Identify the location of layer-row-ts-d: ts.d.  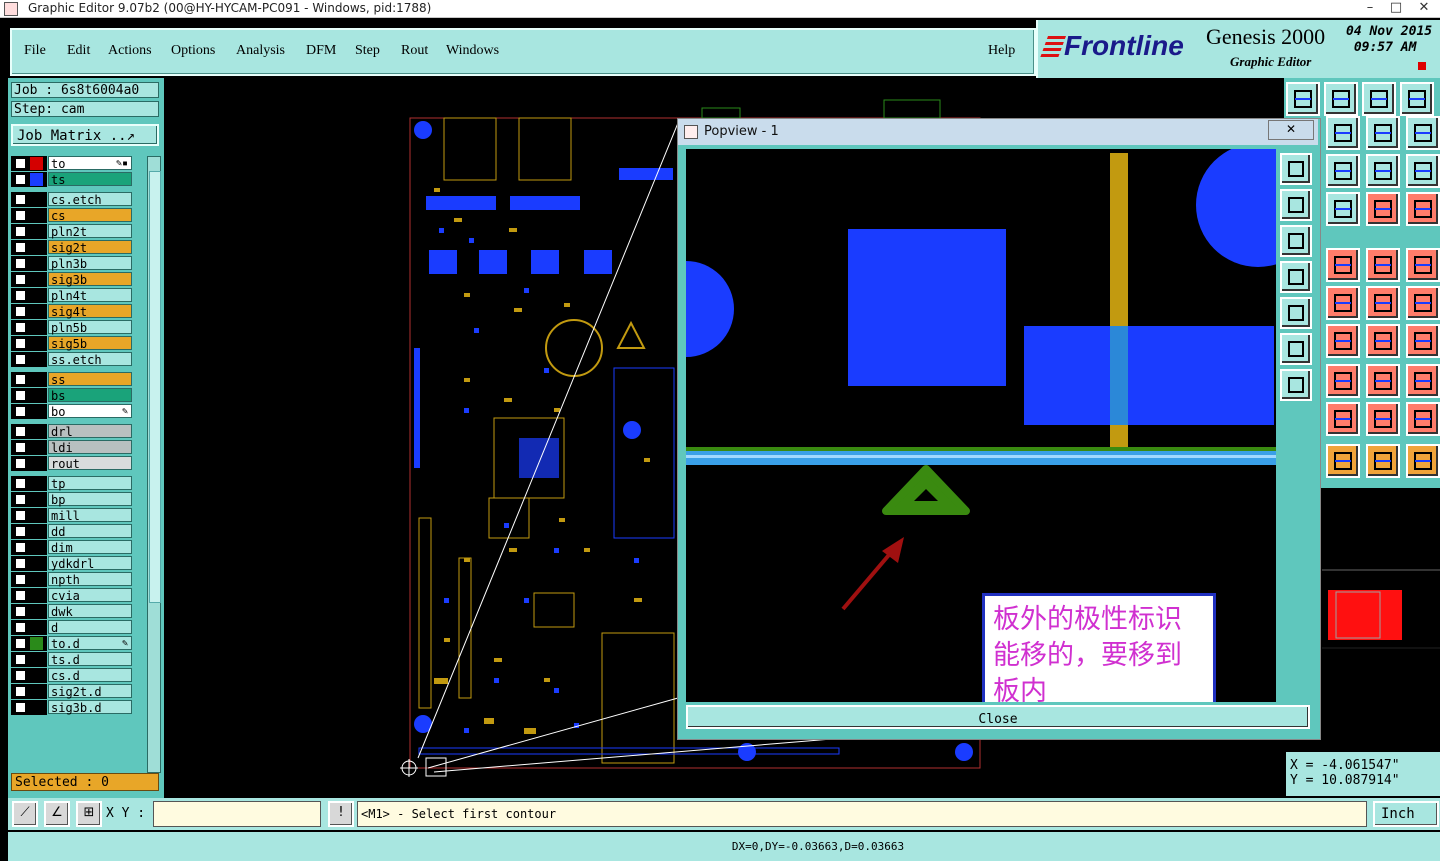
(72, 659).